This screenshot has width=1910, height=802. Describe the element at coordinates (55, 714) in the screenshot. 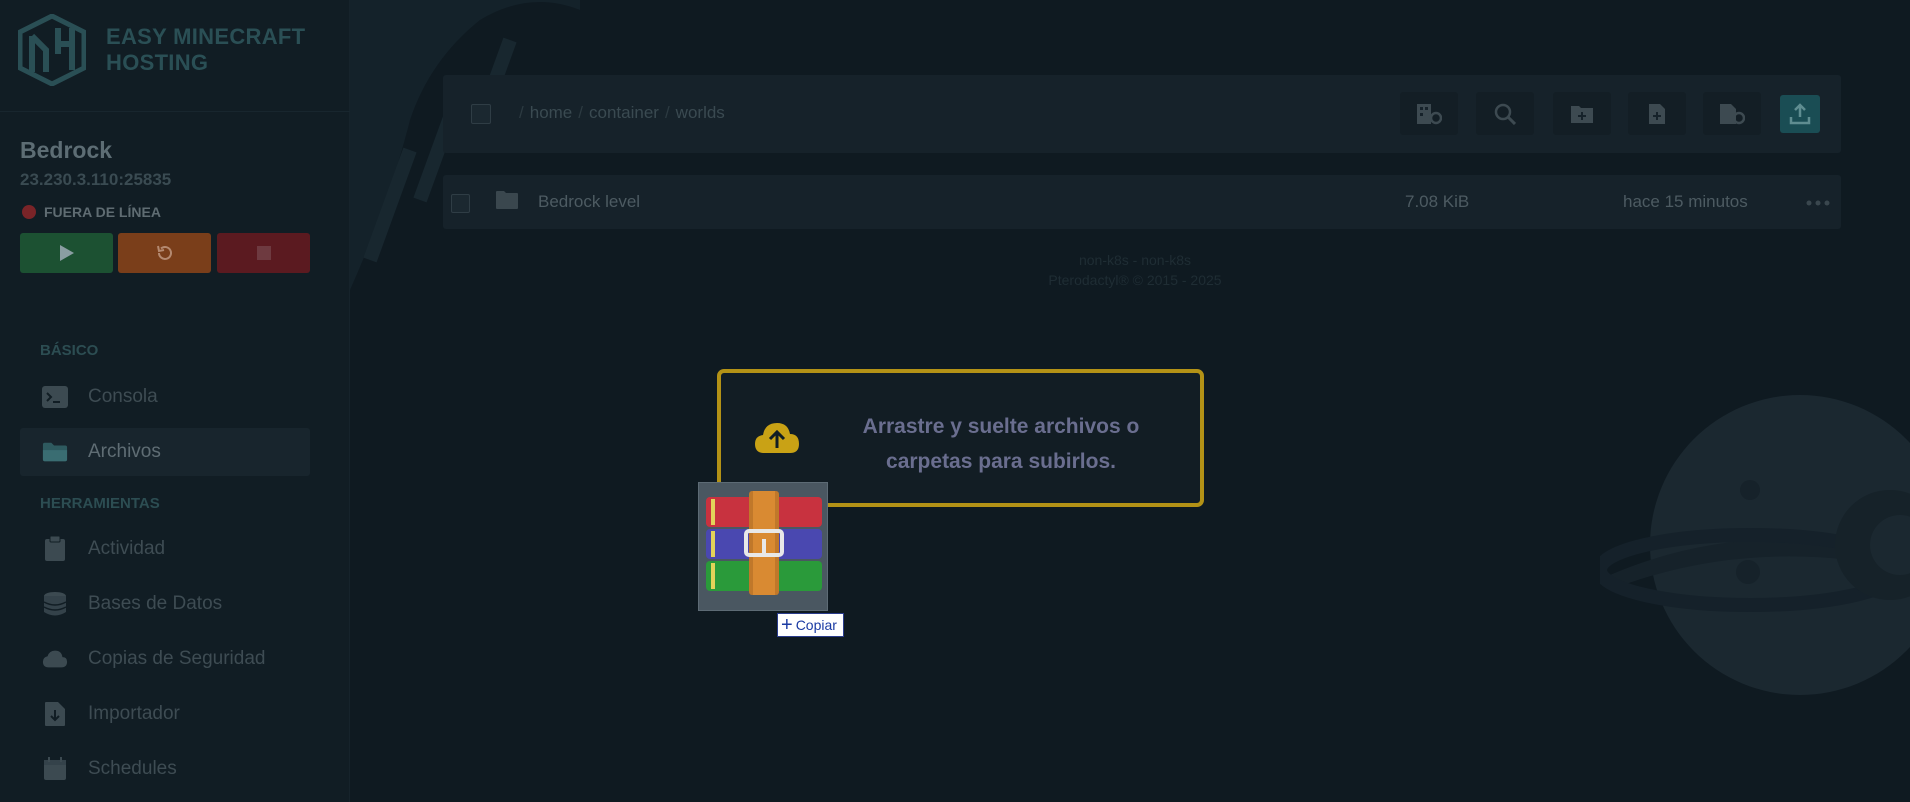

I see `file-import-icon` at that location.